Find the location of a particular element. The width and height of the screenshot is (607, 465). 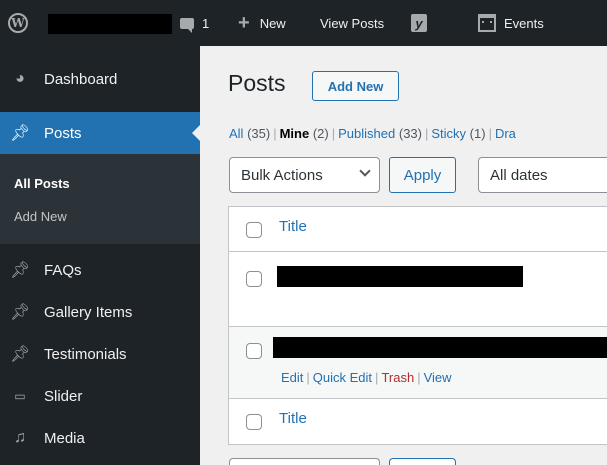

sidebar-item-slider: ▭ Slider is located at coordinates (100, 396).